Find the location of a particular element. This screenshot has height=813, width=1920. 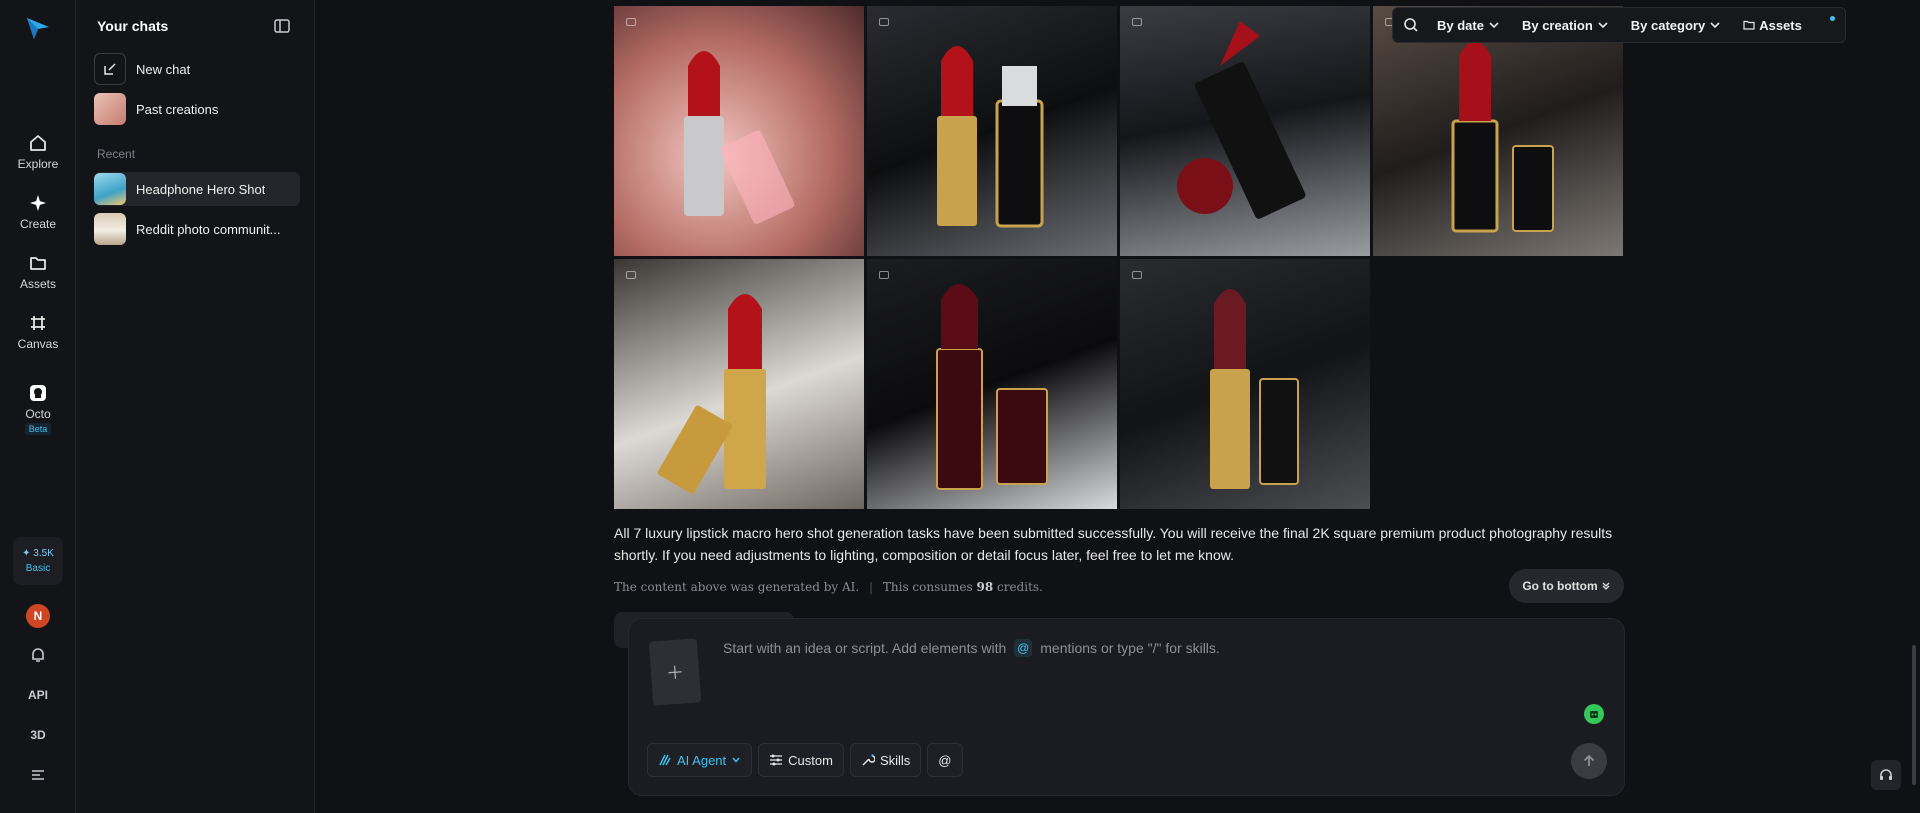

add-reference-button: ＋ is located at coordinates (675, 672).